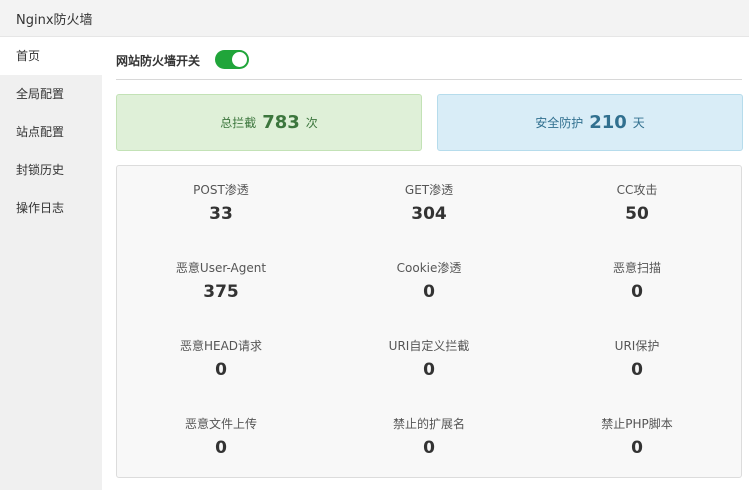 Image resolution: width=749 pixels, height=490 pixels. I want to click on protection-days-card: 安全防护 210 天, so click(590, 122).